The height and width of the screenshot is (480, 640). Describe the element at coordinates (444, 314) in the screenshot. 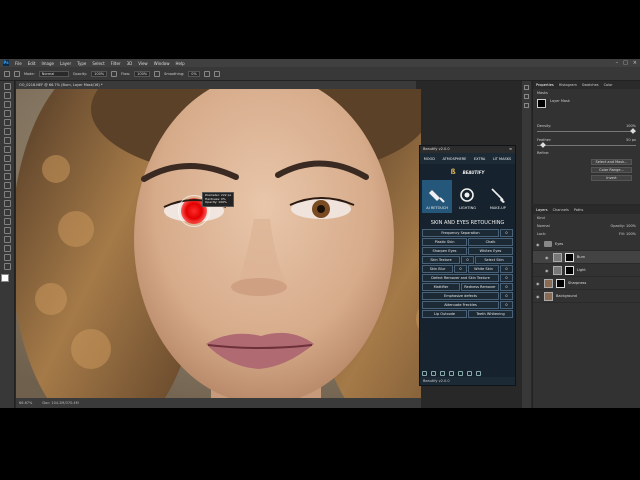

I see `retouch-button: Lip Outcode` at that location.